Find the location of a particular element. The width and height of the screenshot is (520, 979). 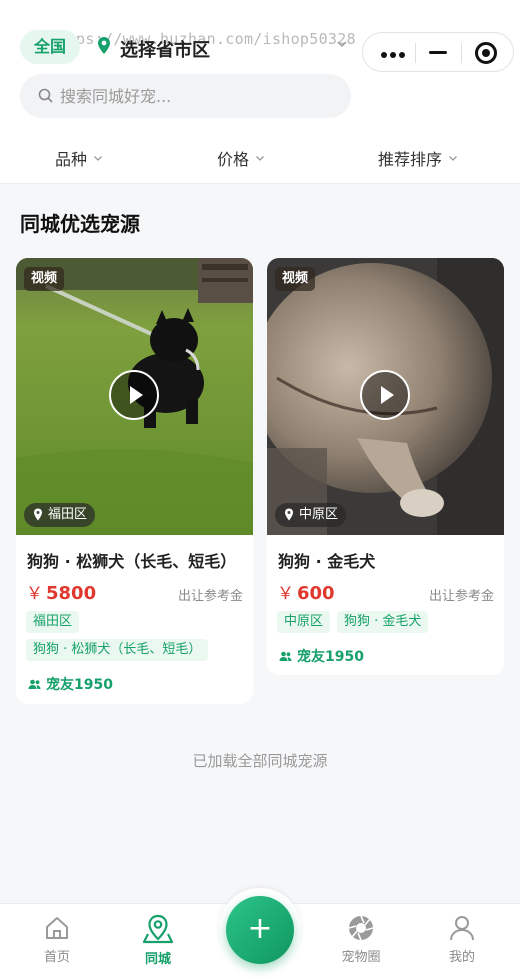

tab-home: 首页 is located at coordinates (57, 939).